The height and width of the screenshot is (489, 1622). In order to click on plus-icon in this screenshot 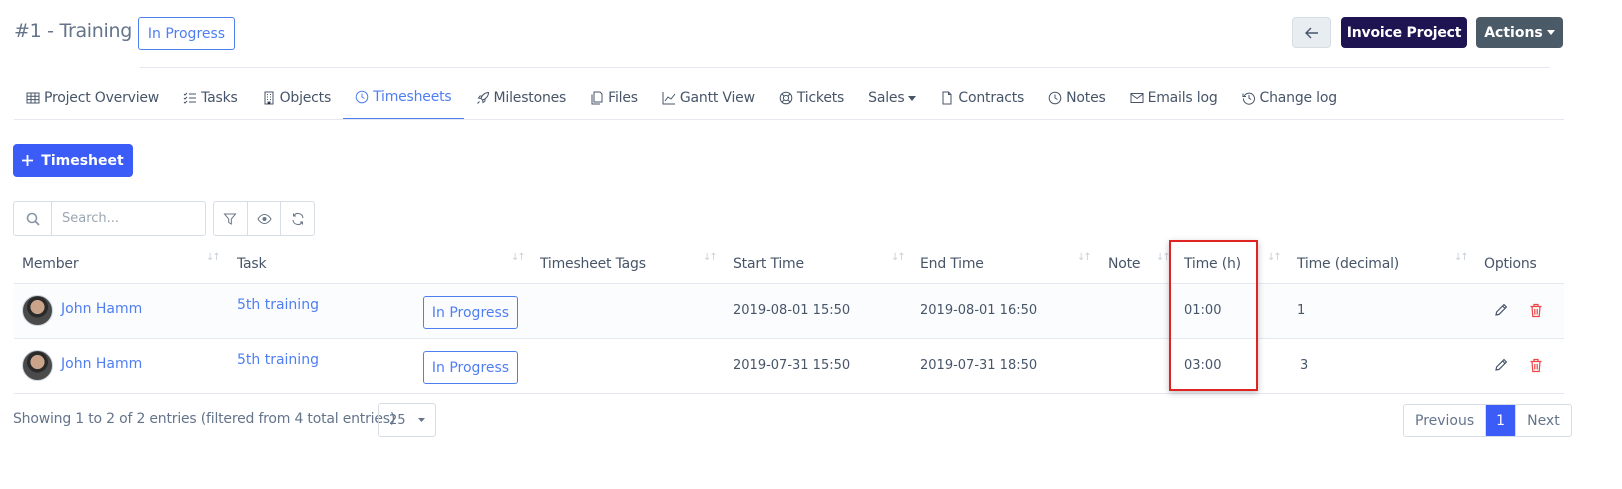, I will do `click(28, 160)`.